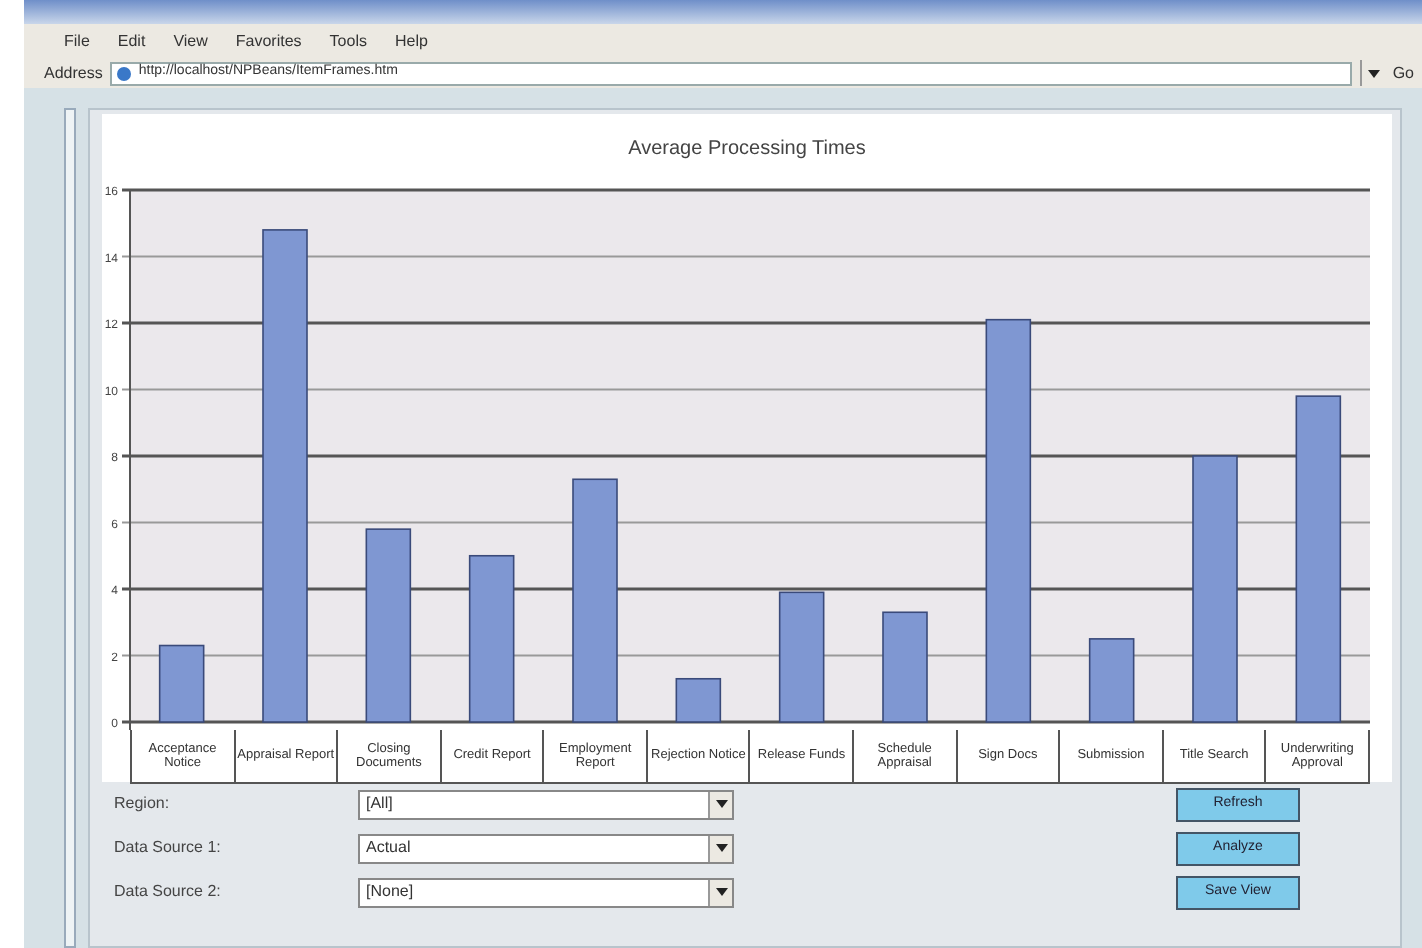 This screenshot has height=948, width=1422. What do you see at coordinates (268, 41) in the screenshot?
I see `menu-item: Favorites` at bounding box center [268, 41].